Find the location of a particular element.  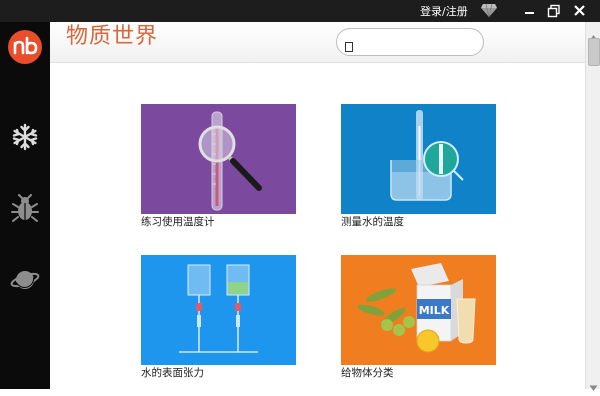

scroll-thumb is located at coordinates (594, 52).